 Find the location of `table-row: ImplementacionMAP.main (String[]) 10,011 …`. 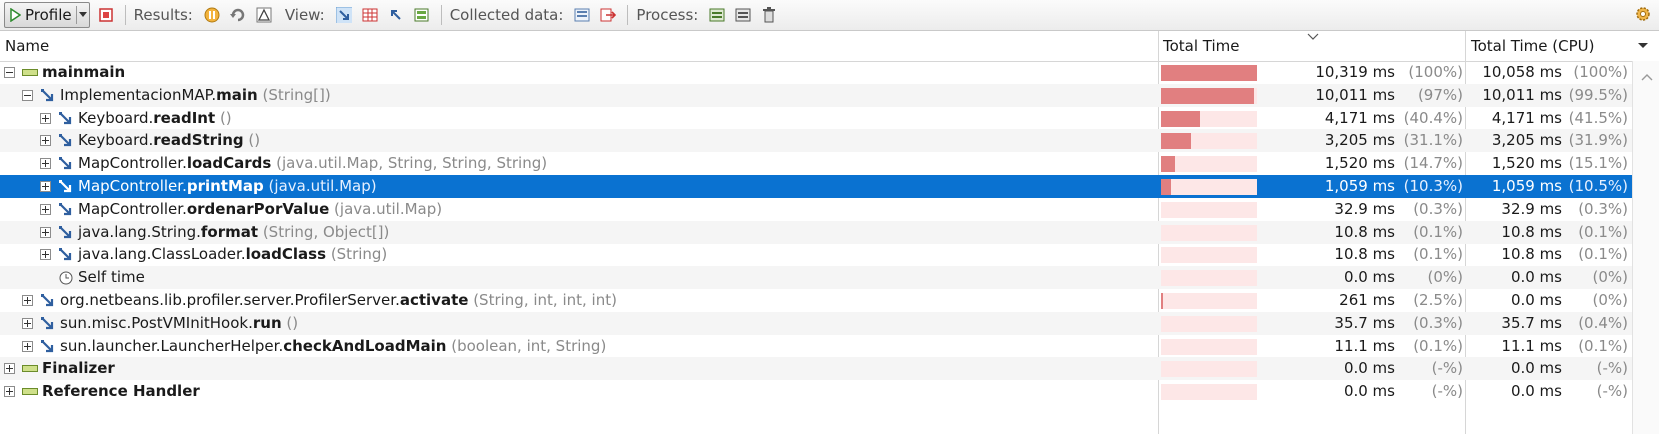

table-row: ImplementacionMAP.main (String[]) 10,011 … is located at coordinates (816, 95).